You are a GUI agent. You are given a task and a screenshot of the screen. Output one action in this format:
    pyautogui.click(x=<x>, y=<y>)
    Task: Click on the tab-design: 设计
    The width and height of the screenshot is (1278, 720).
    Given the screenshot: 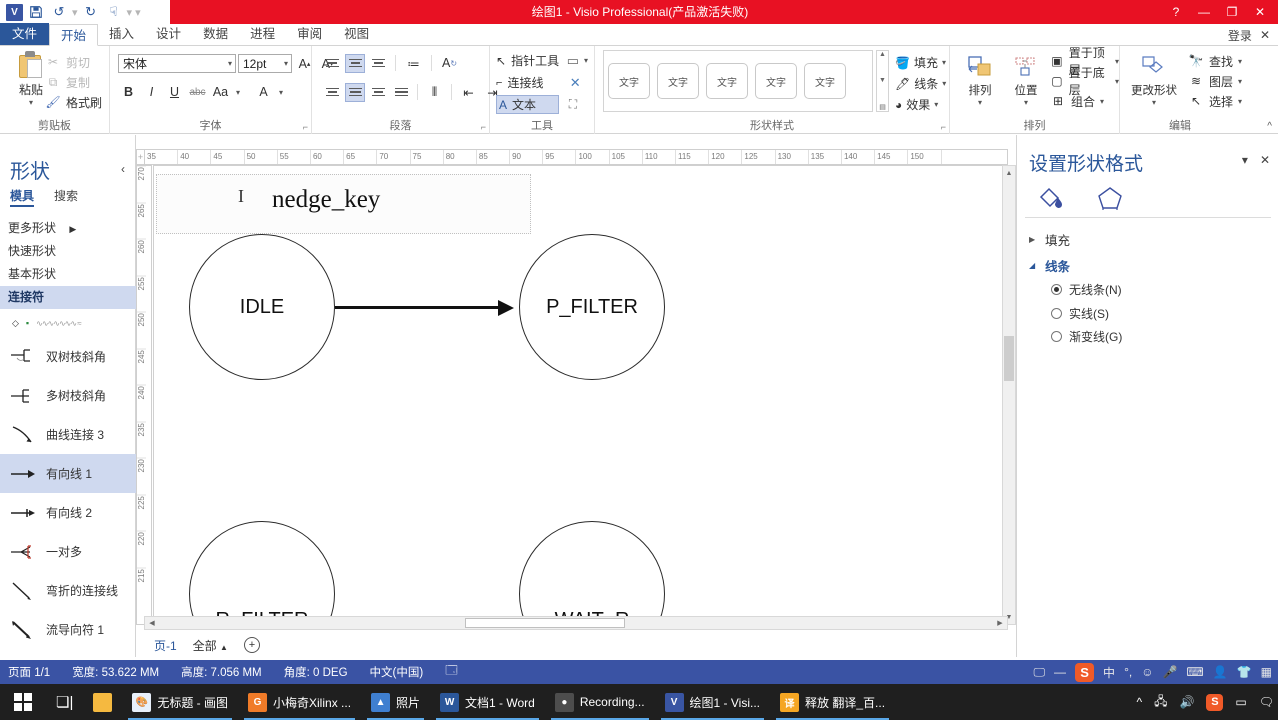 What is the action you would take?
    pyautogui.click(x=168, y=34)
    